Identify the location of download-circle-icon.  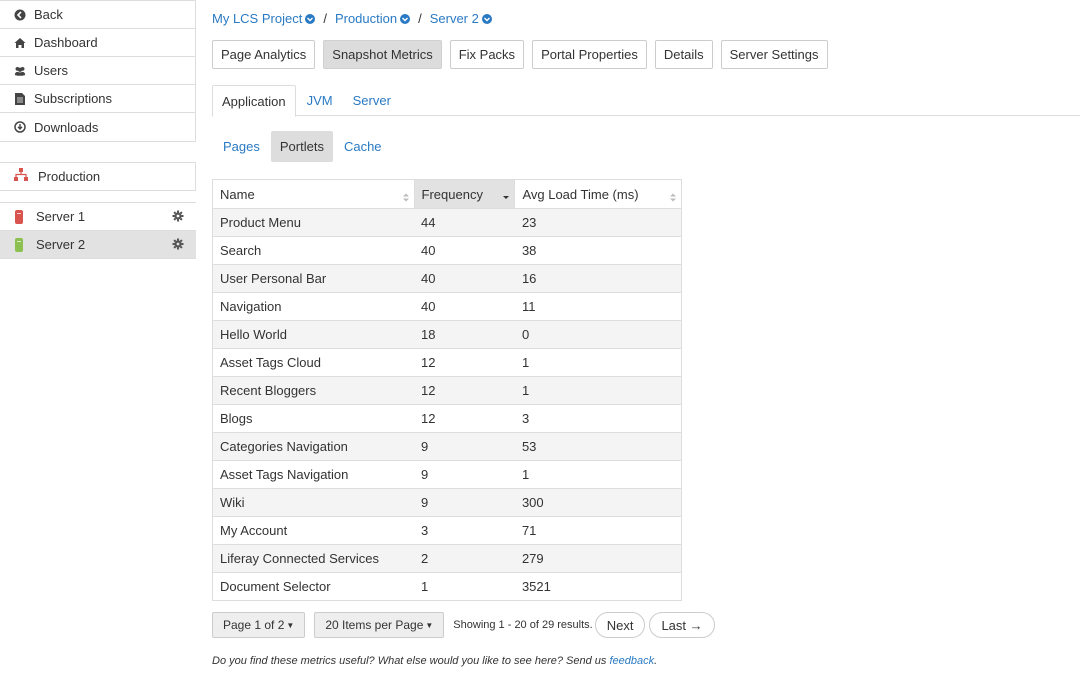
(20, 127).